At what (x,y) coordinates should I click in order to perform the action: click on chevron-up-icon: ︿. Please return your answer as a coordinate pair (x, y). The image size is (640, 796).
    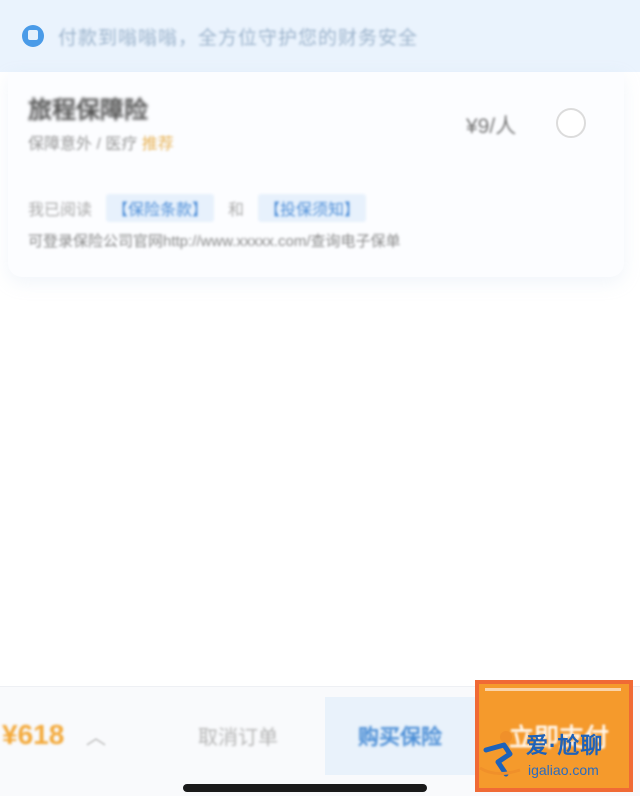
    Looking at the image, I should click on (96, 735).